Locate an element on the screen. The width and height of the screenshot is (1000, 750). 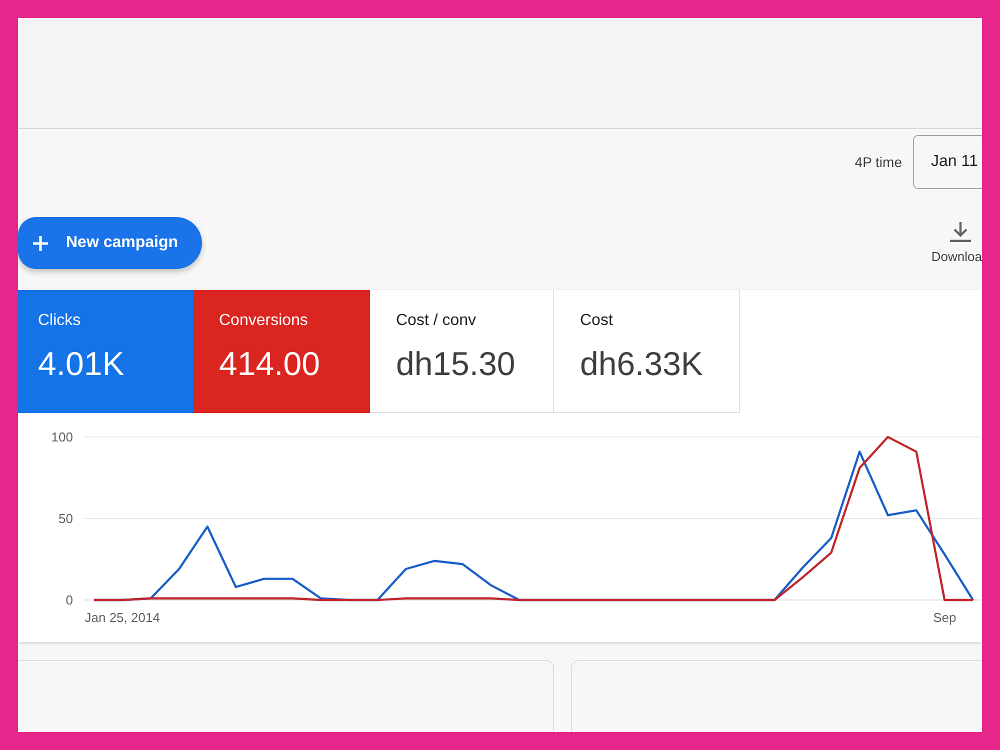
new-campaign-button: New campaign is located at coordinates (110, 243).